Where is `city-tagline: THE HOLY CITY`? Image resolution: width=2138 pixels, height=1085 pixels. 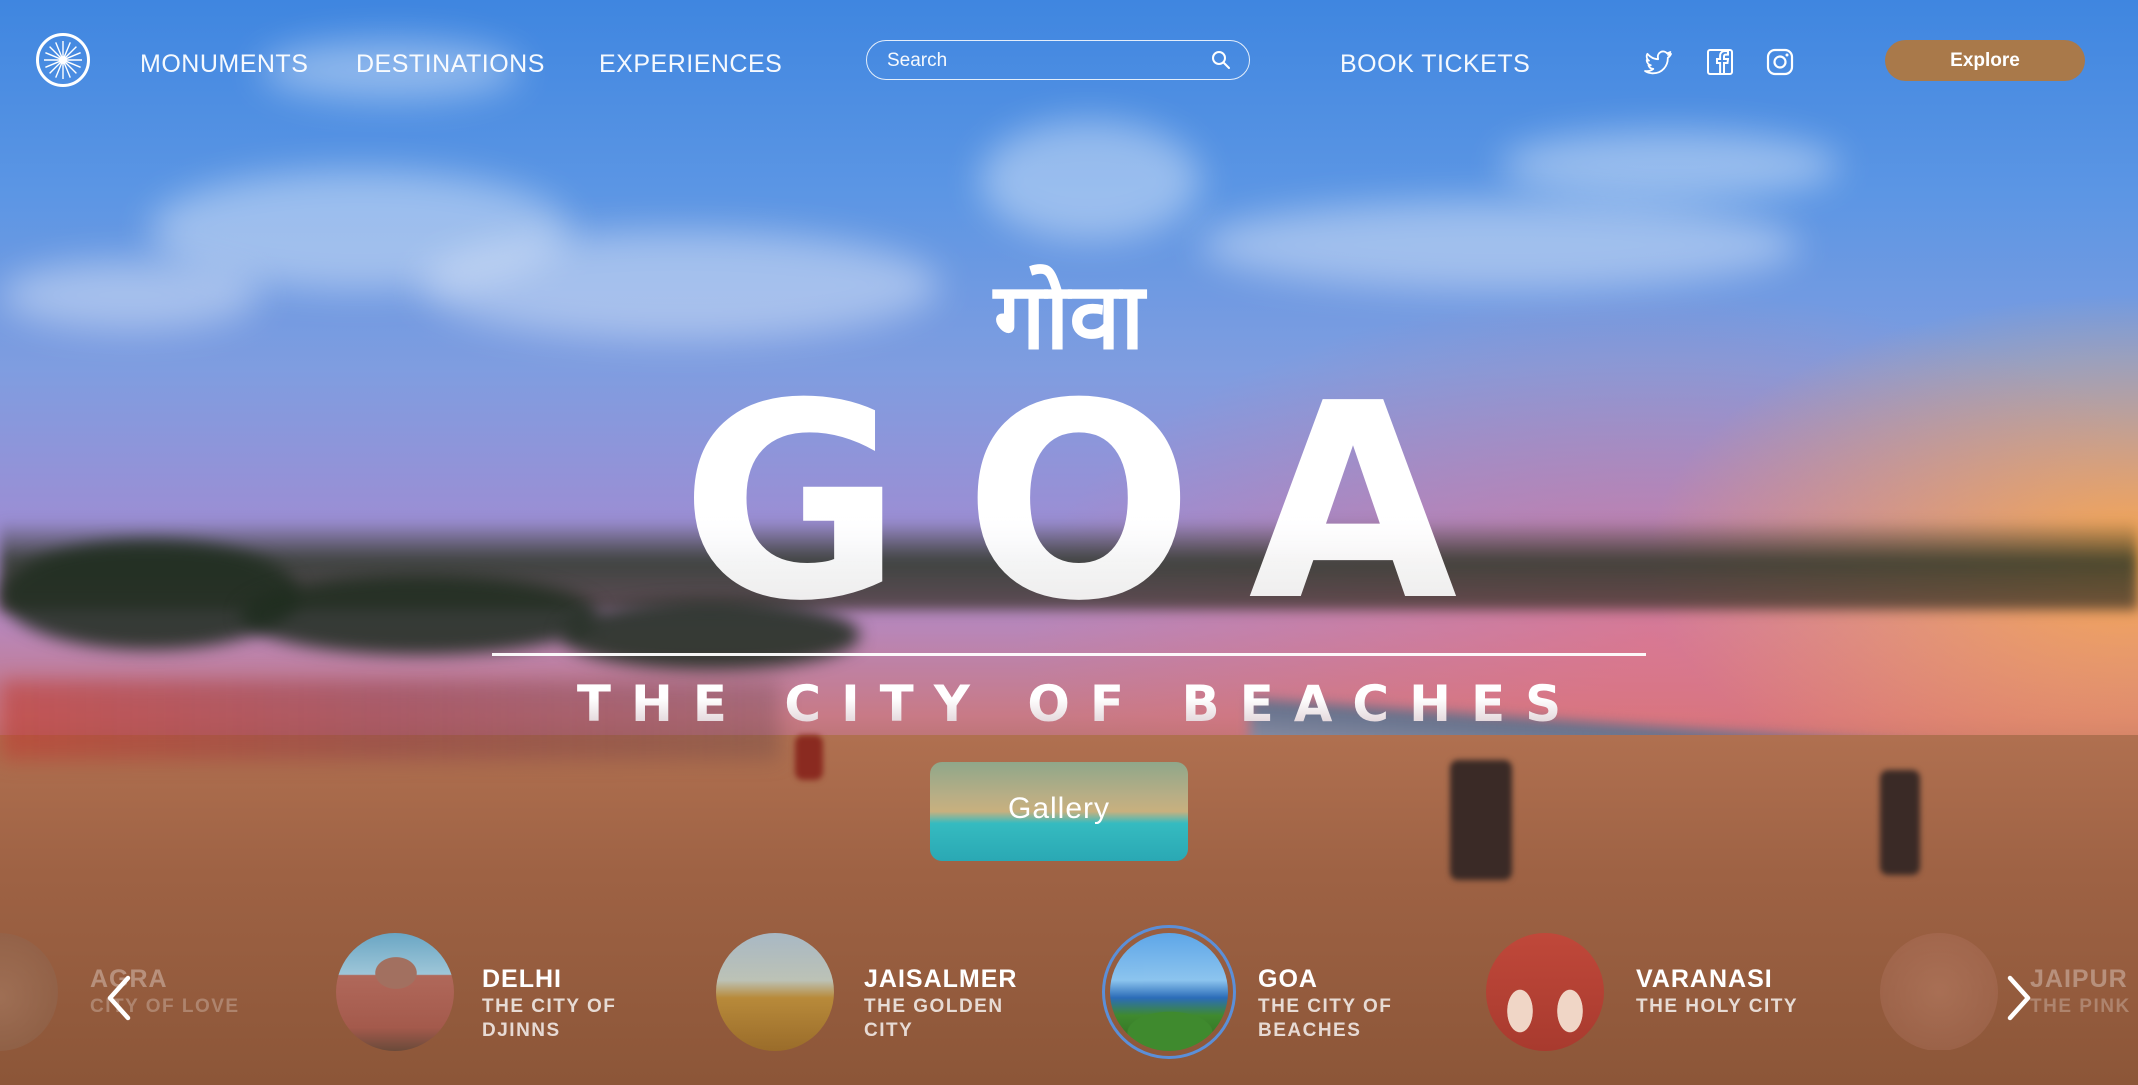 city-tagline: THE HOLY CITY is located at coordinates (1717, 1006).